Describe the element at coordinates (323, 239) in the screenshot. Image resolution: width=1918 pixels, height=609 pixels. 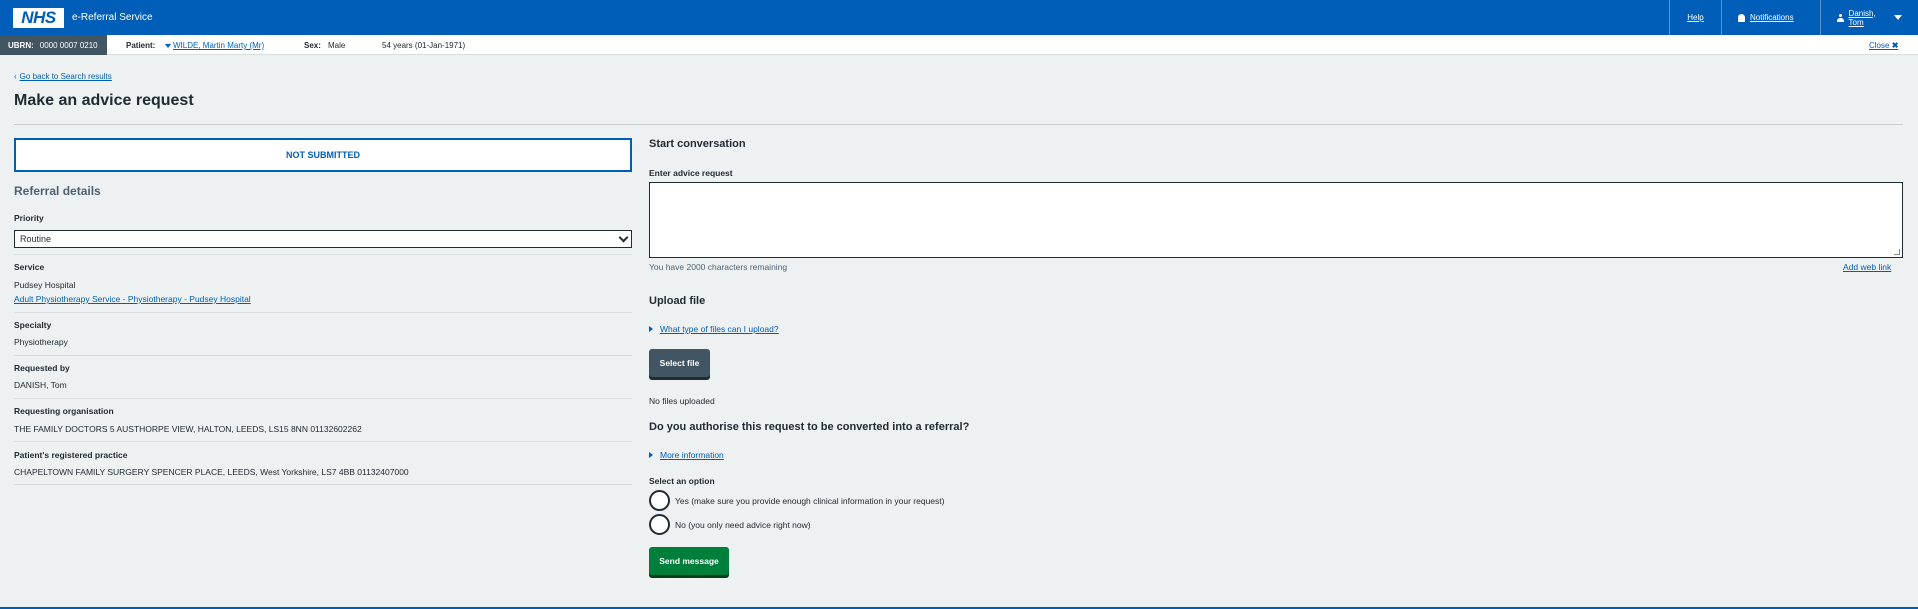
I see `priority-select: Routine` at that location.